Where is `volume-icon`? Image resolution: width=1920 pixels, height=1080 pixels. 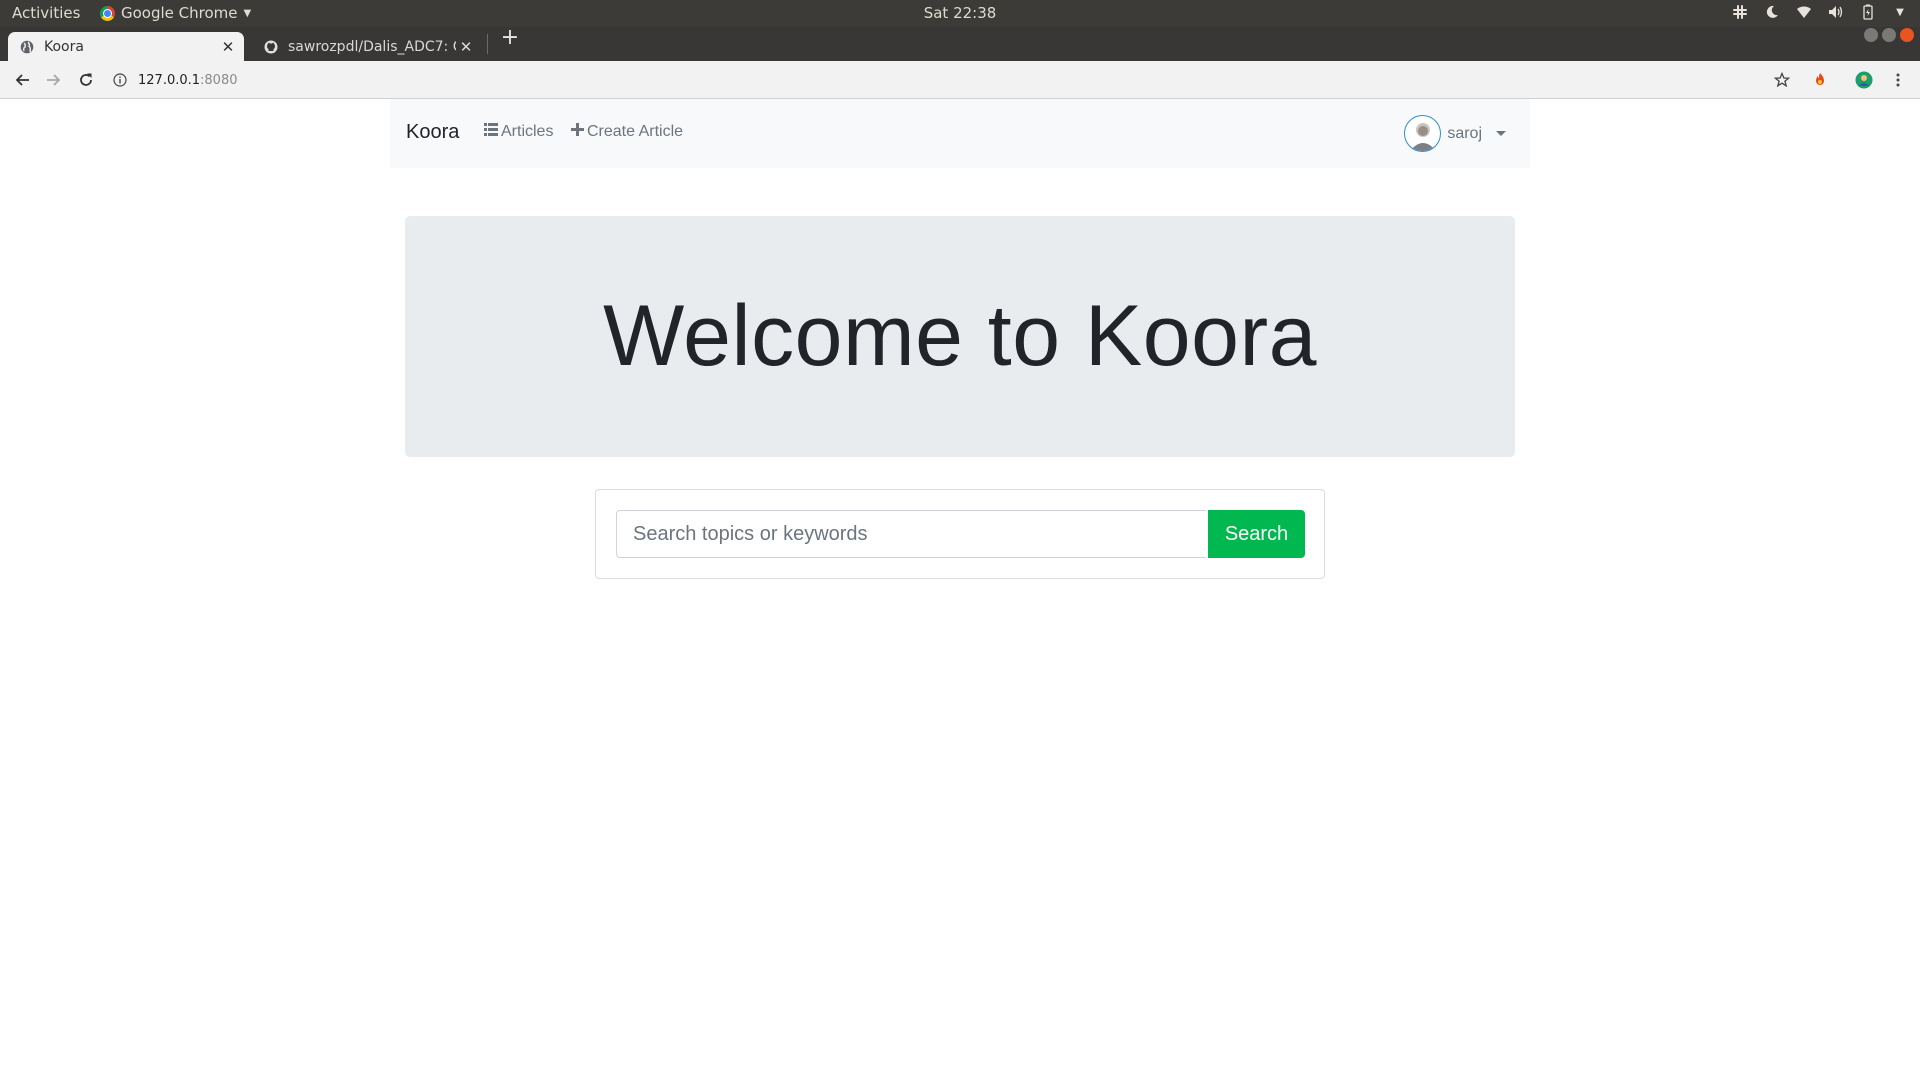
volume-icon is located at coordinates (1836, 12).